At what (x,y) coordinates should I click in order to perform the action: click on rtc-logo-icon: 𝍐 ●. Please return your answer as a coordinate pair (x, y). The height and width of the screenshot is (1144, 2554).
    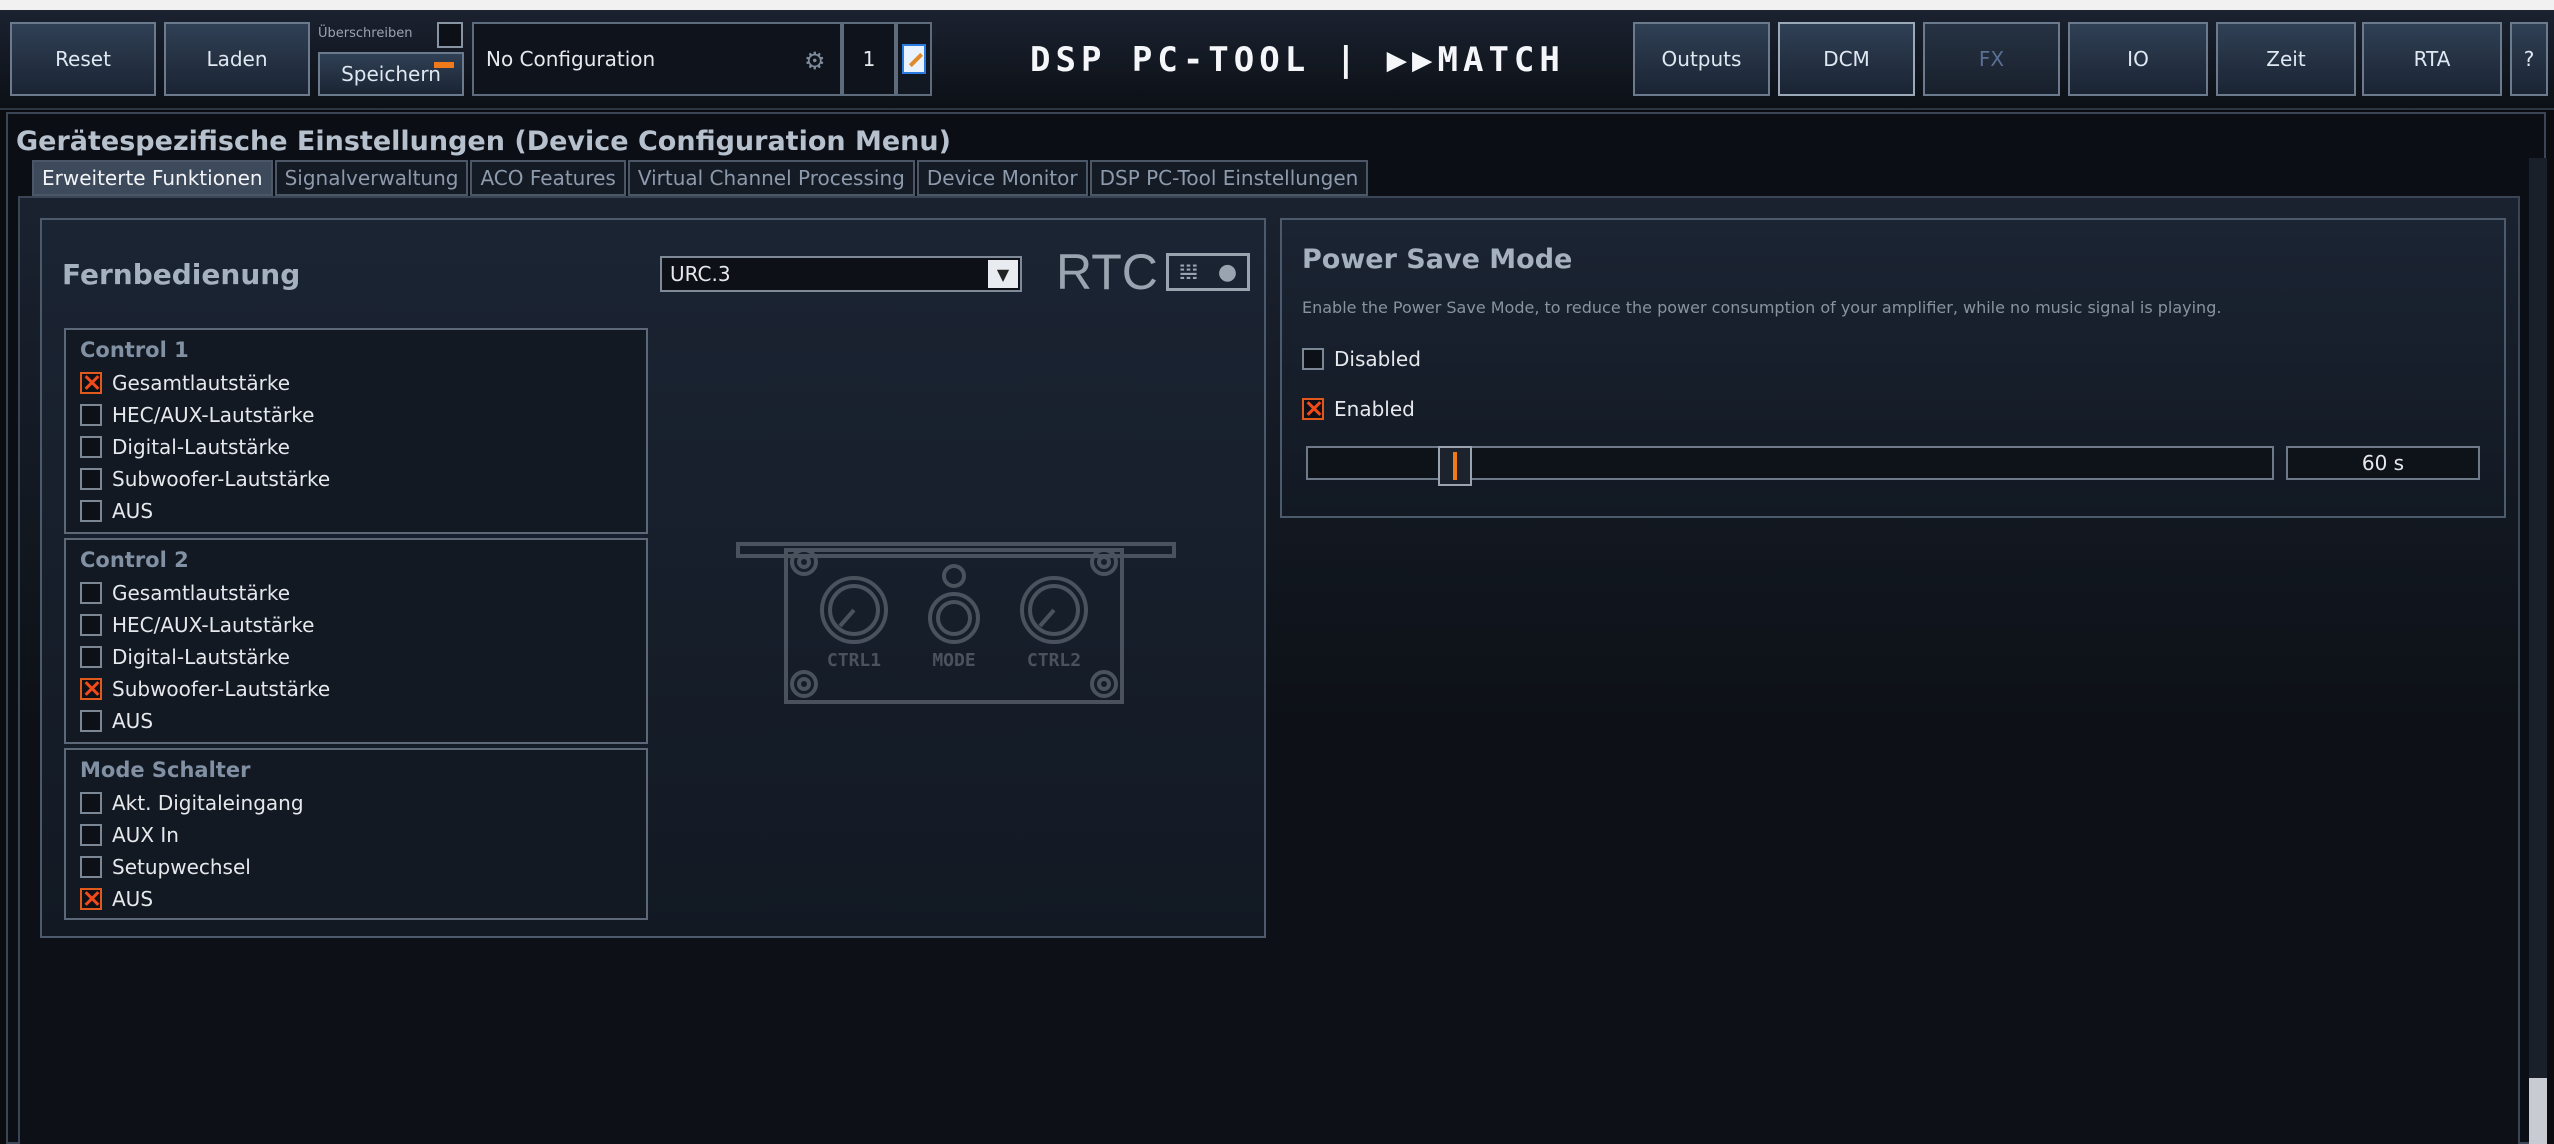
    Looking at the image, I should click on (1207, 272).